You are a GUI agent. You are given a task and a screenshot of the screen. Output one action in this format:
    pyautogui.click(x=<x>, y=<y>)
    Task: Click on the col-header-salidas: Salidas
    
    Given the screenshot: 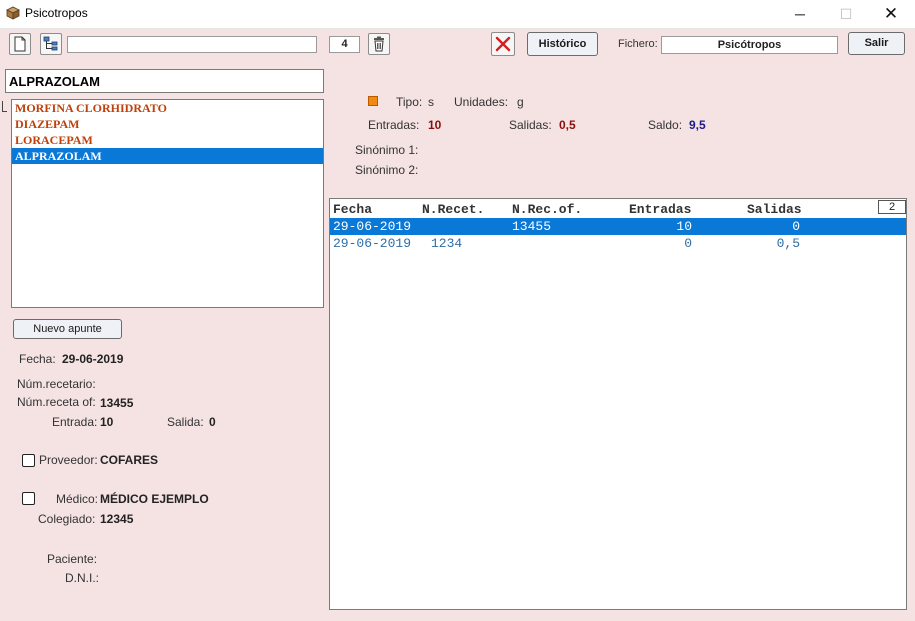 What is the action you would take?
    pyautogui.click(x=774, y=209)
    